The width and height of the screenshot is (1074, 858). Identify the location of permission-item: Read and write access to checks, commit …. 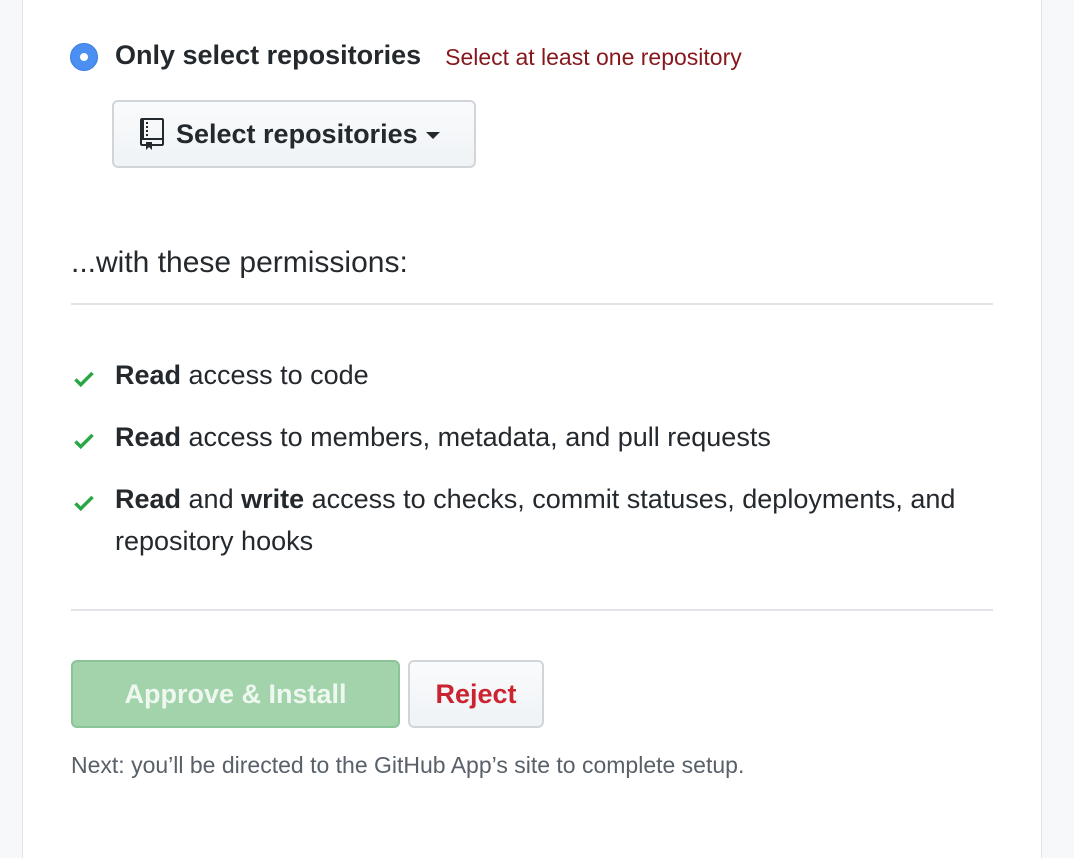
(528, 523).